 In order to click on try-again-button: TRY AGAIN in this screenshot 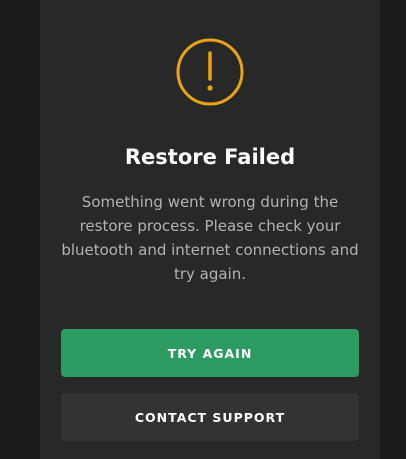, I will do `click(210, 353)`.